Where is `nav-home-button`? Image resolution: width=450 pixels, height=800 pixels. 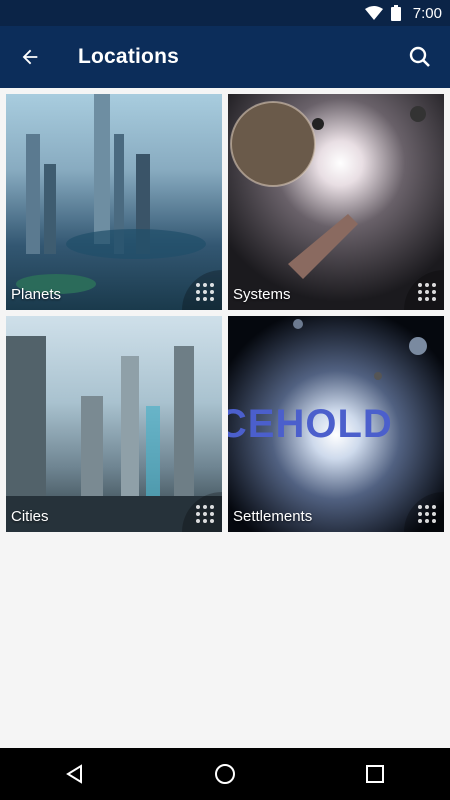
nav-home-button is located at coordinates (225, 774).